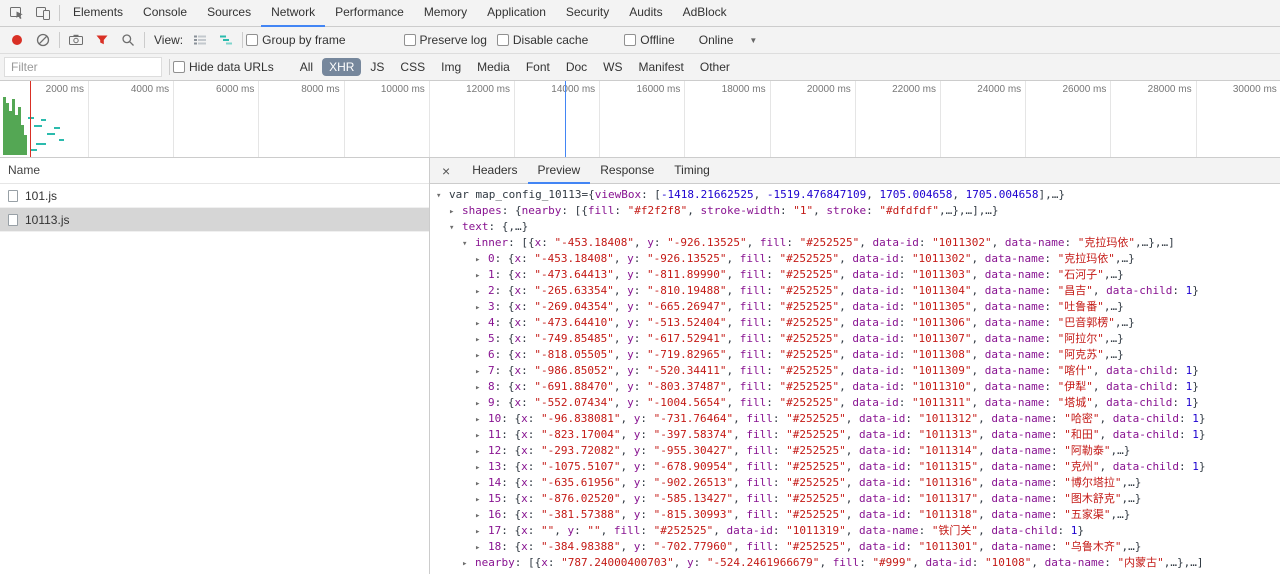  What do you see at coordinates (855, 227) in the screenshot?
I see `tree-line: ▾ text: {,…}` at bounding box center [855, 227].